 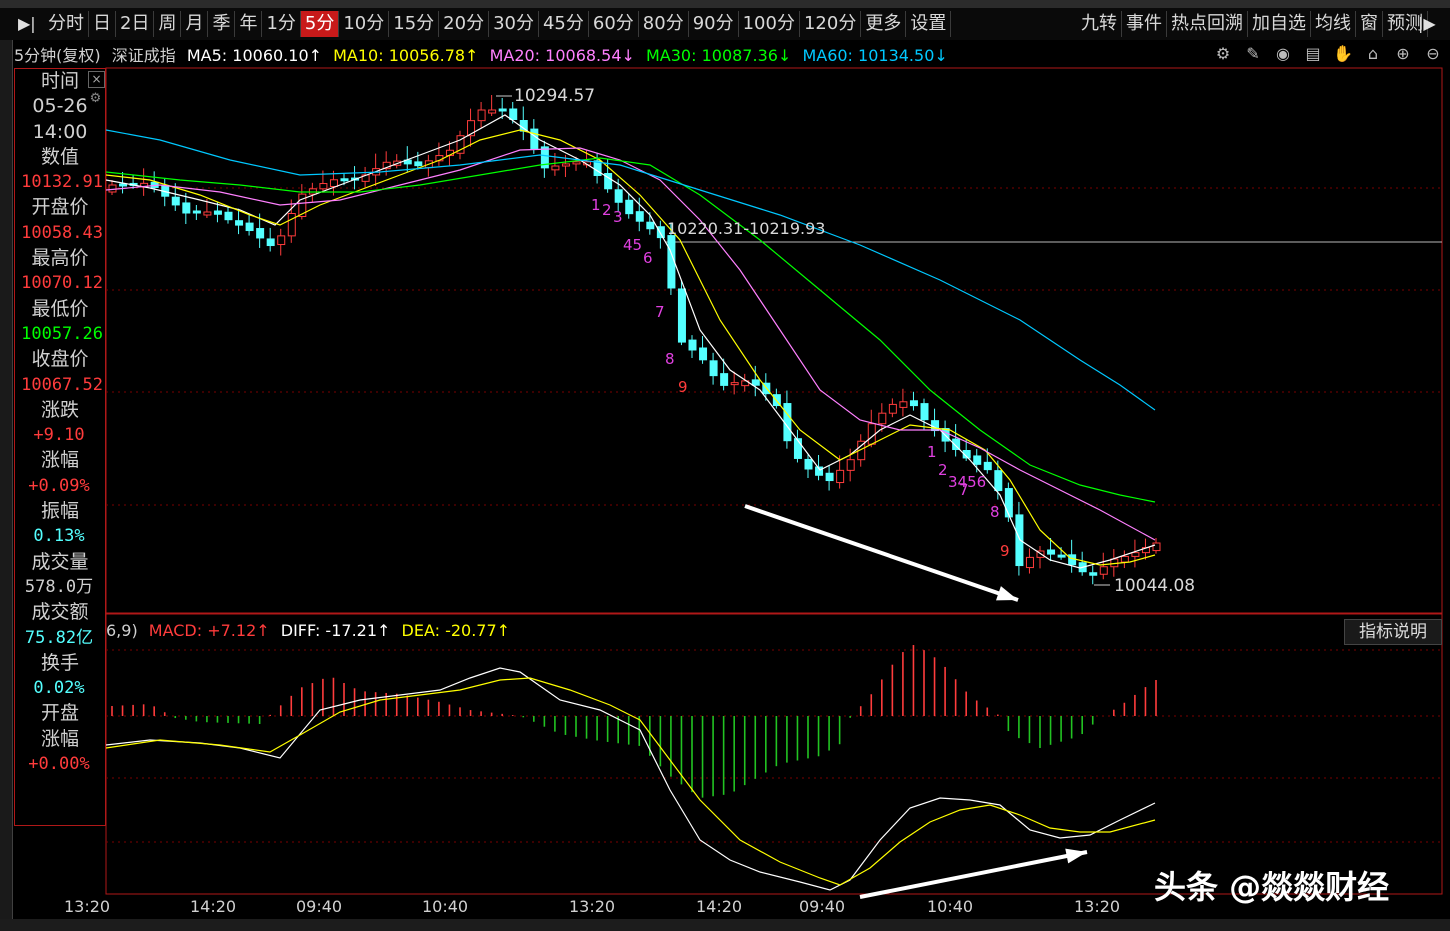 I want to click on time-tick: 13:20, so click(x=592, y=906).